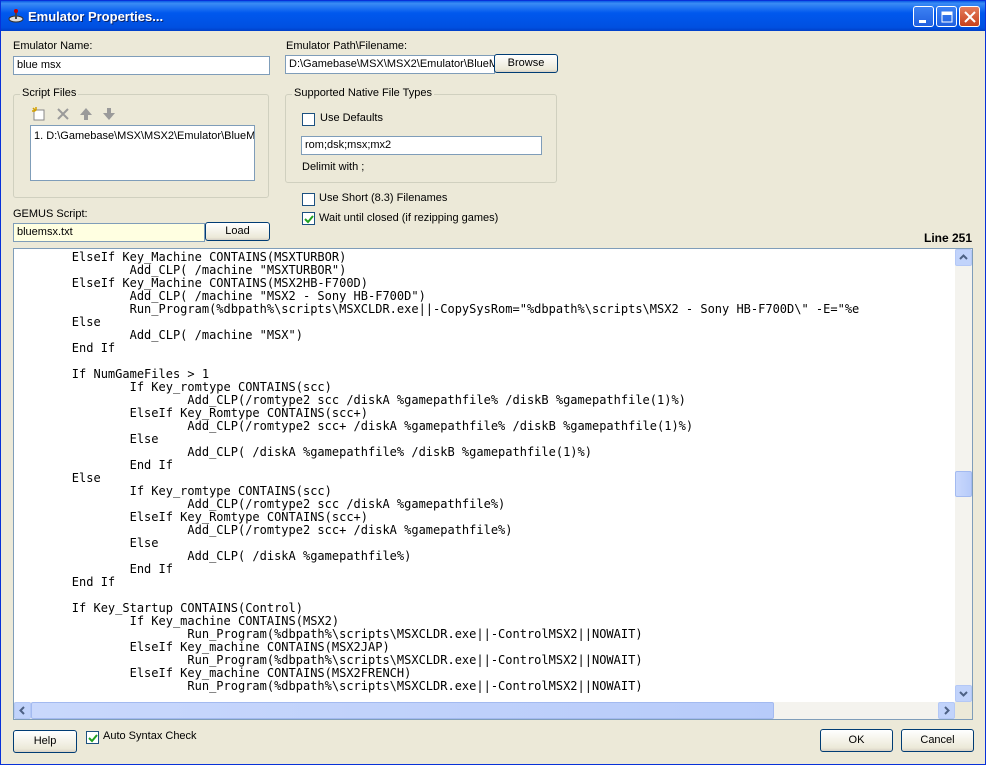 The width and height of the screenshot is (986, 765). I want to click on cancel-button: Cancel, so click(937, 740).